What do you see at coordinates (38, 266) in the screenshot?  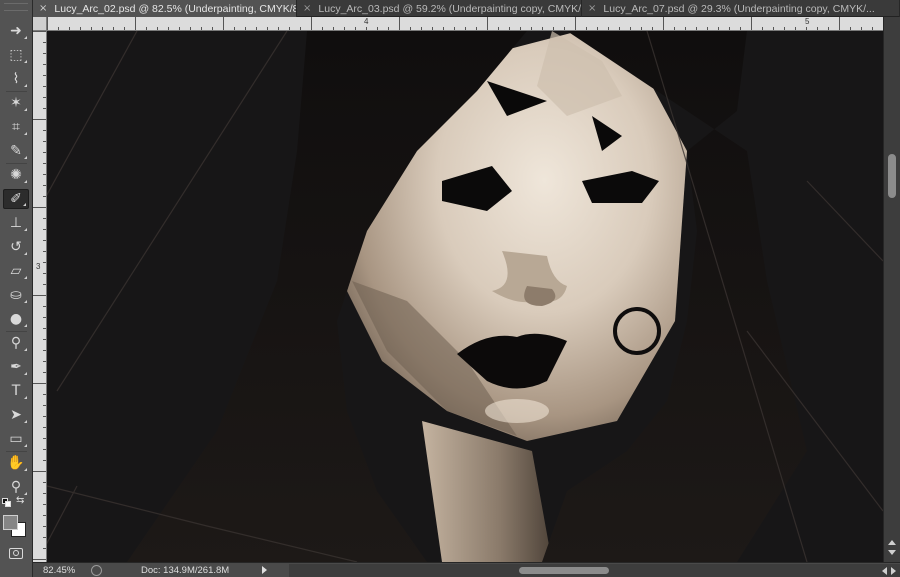 I see `ruler-label: 3` at bounding box center [38, 266].